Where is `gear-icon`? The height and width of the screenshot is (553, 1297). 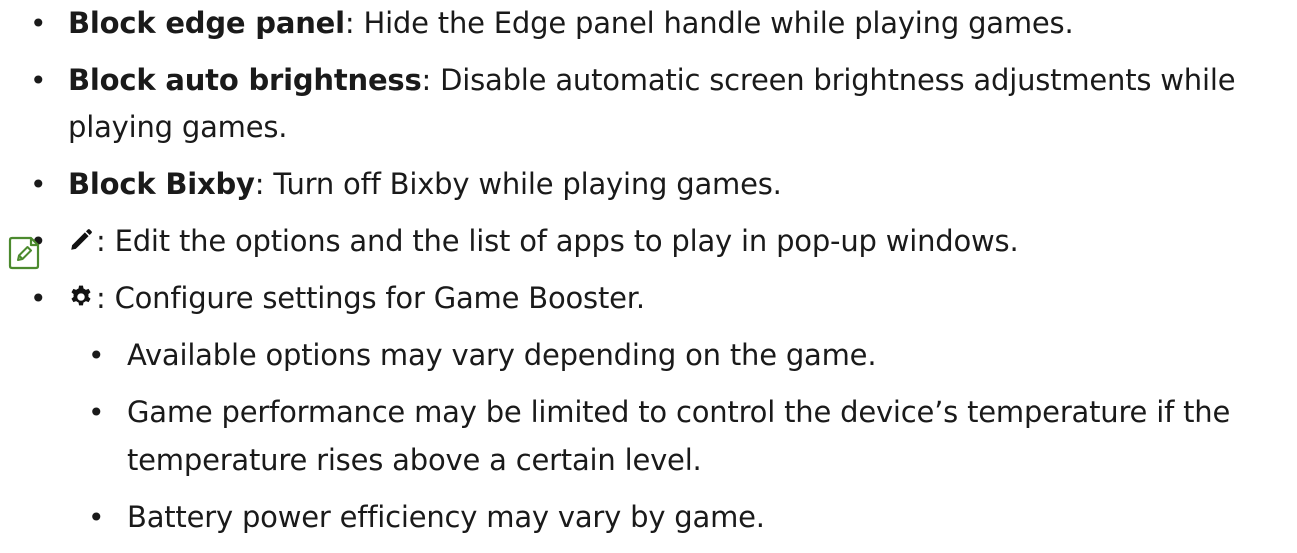 gear-icon is located at coordinates (81, 297).